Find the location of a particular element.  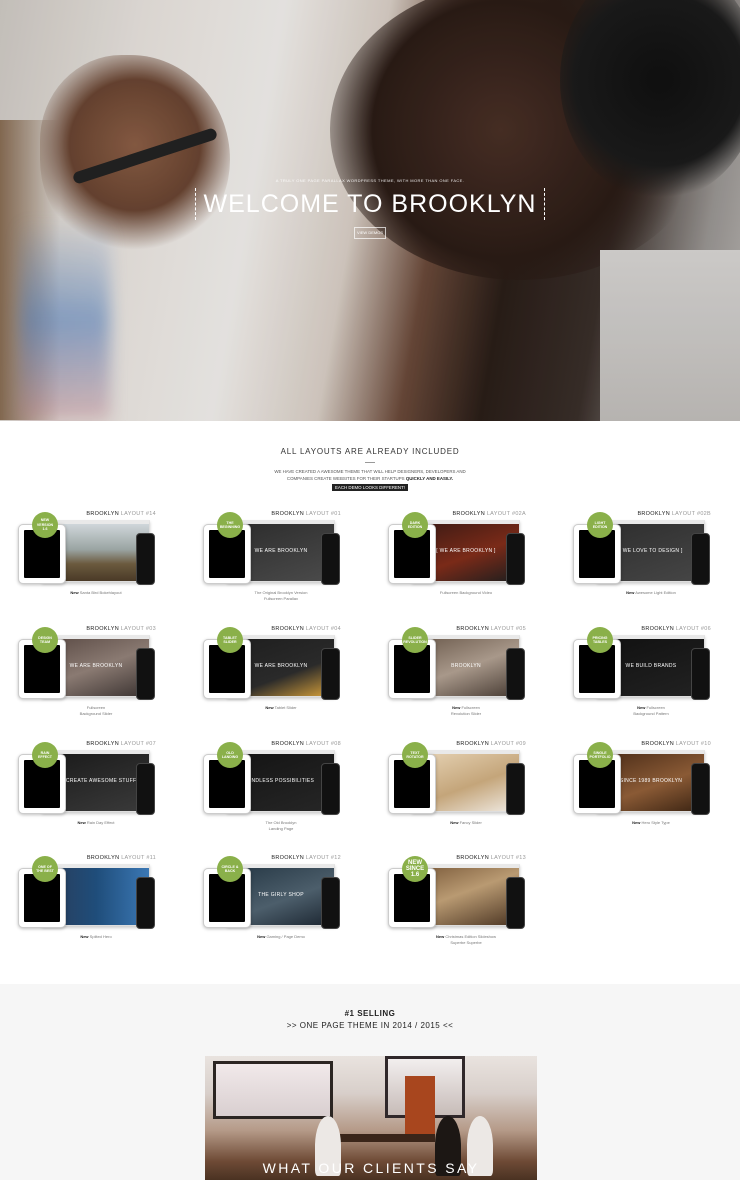

layout-caption: New Santa Bird Bokehlayout is located at coordinates (96, 592).